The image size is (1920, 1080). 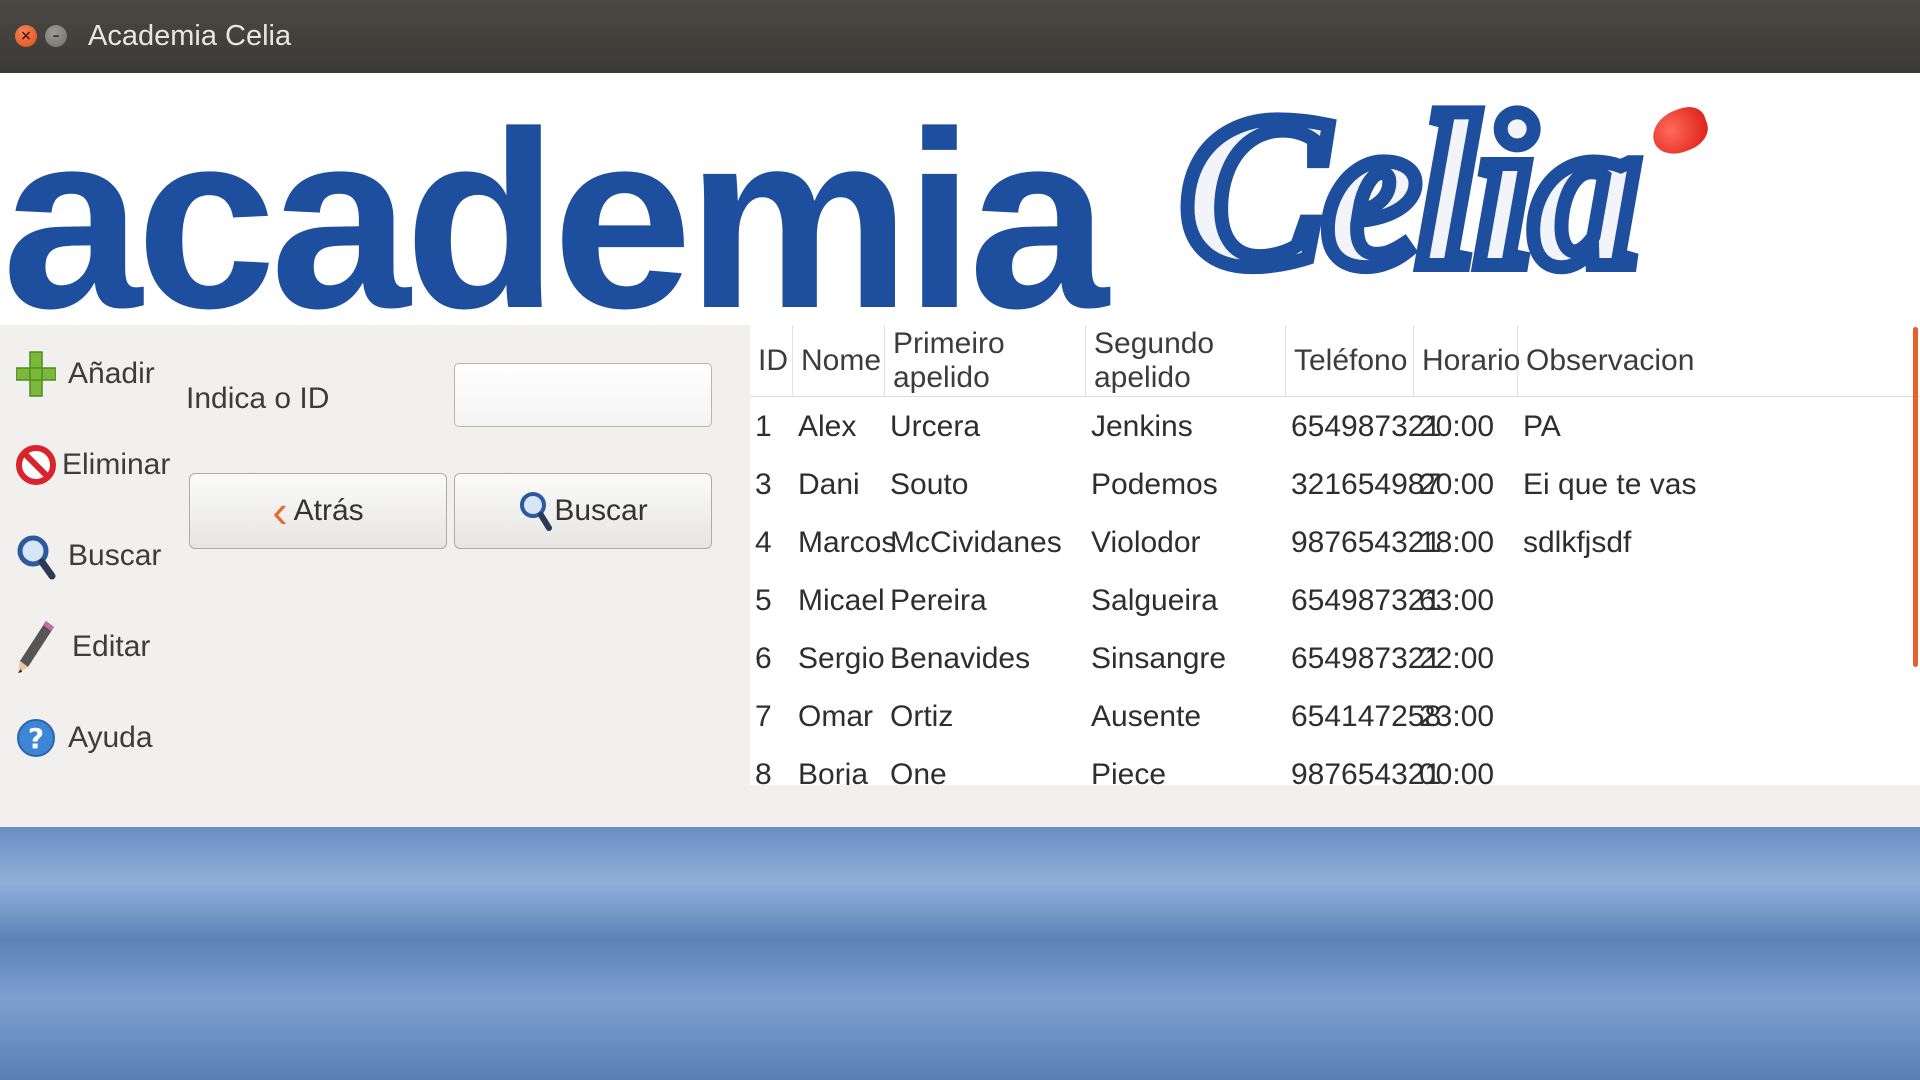 What do you see at coordinates (190, 36) in the screenshot?
I see `window-title: Academia Celia` at bounding box center [190, 36].